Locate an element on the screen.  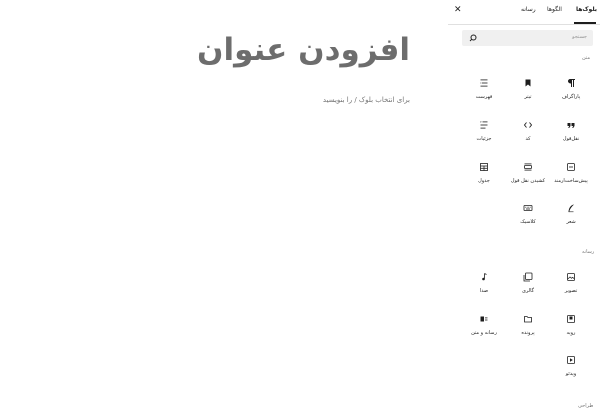
list-icon is located at coordinates (484, 83).